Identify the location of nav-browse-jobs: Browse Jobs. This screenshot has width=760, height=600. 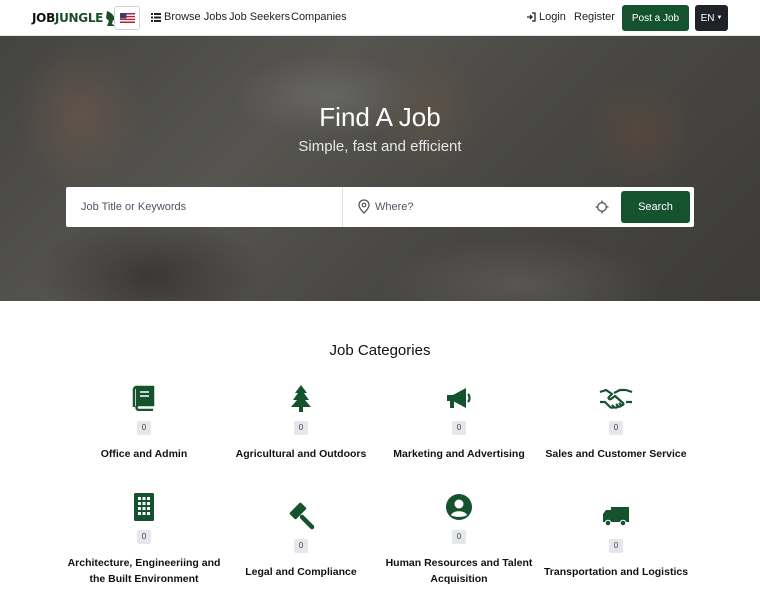
(189, 17).